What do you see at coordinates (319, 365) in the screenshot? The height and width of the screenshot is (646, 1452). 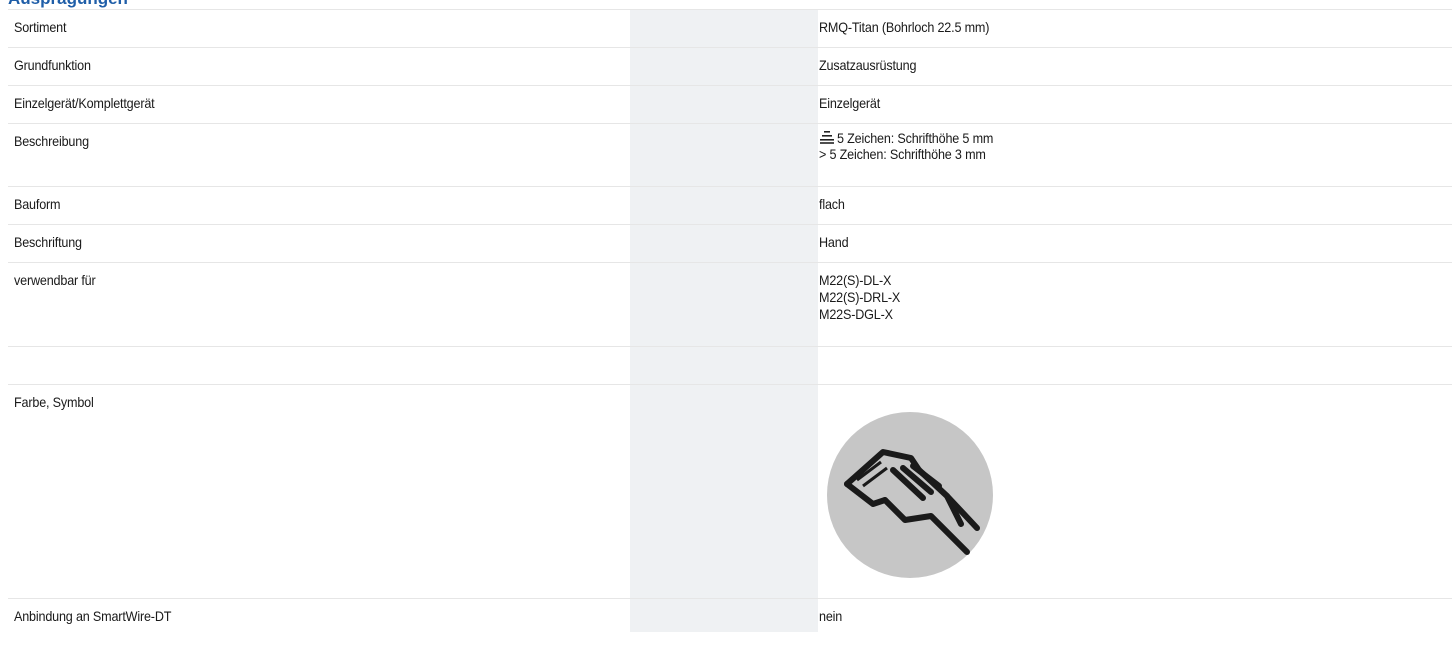 I see `row-label` at bounding box center [319, 365].